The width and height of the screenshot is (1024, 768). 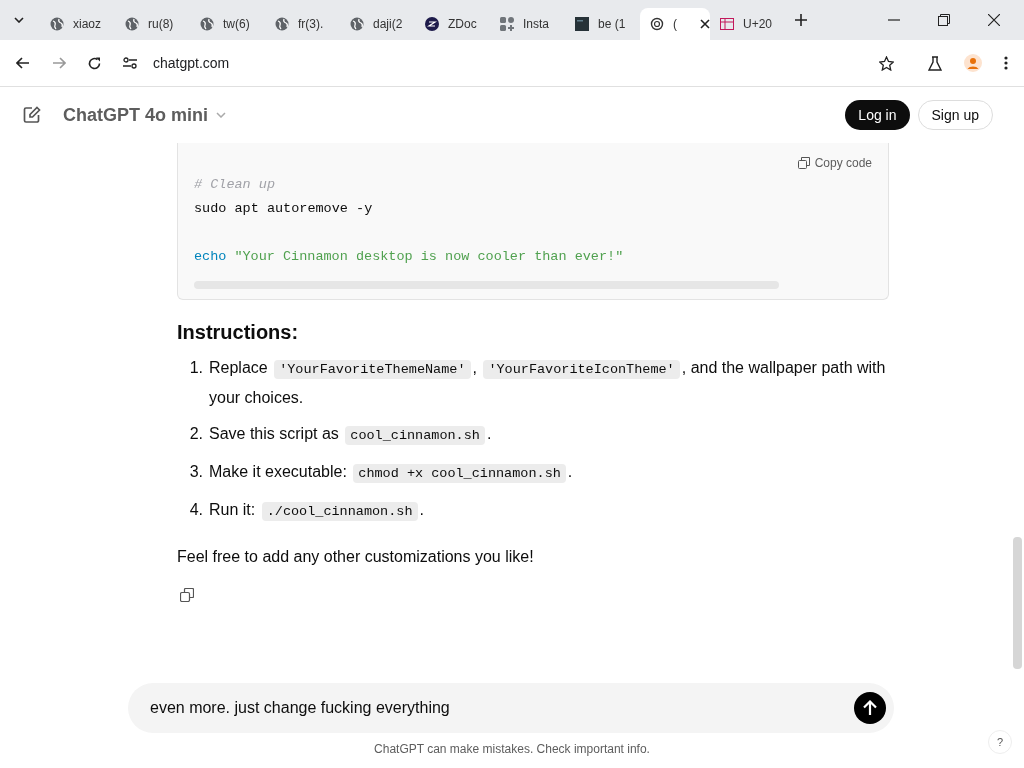 What do you see at coordinates (602, 24) in the screenshot?
I see `browser-tab: be (1` at bounding box center [602, 24].